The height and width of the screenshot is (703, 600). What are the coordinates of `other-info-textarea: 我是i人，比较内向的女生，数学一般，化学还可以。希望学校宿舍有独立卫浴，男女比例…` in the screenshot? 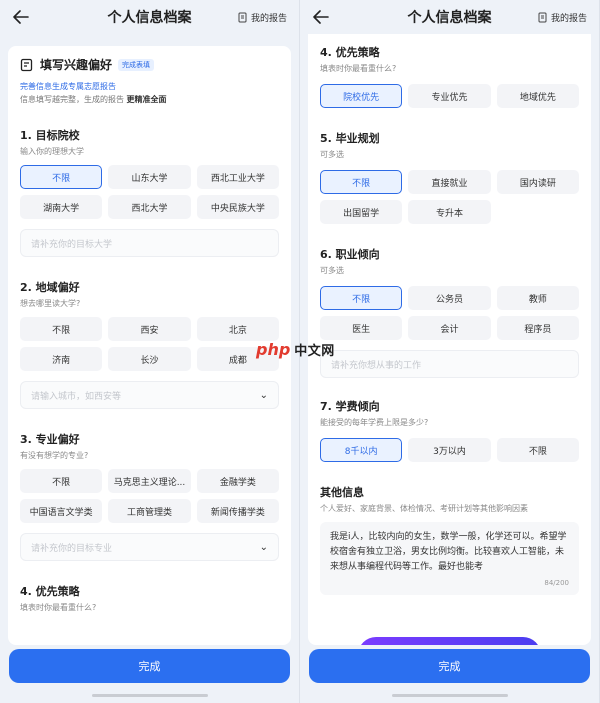 It's located at (449, 558).